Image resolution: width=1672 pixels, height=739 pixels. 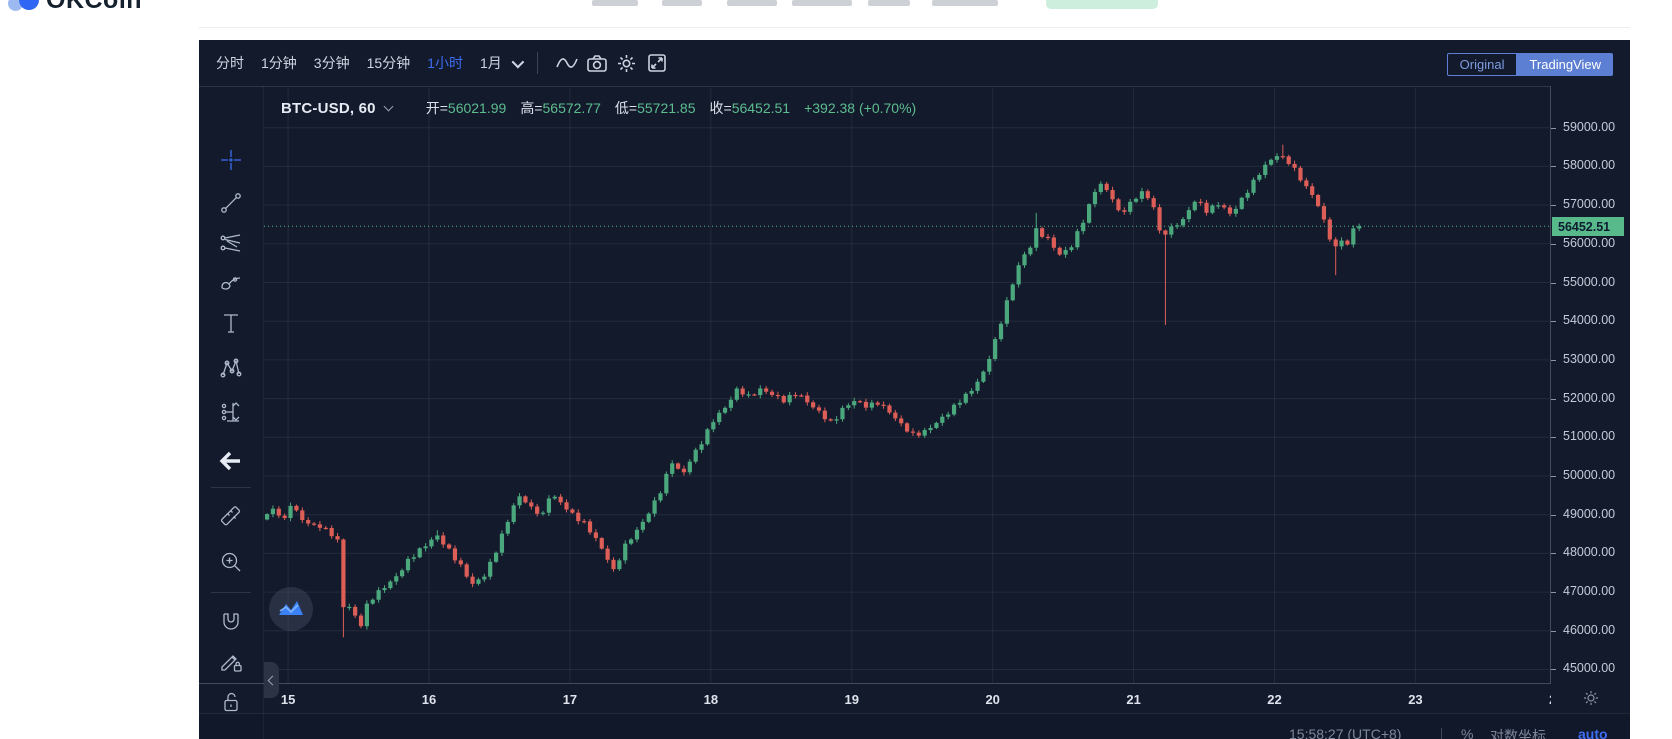 I want to click on time-tick-label-19: 19, so click(x=851, y=699).